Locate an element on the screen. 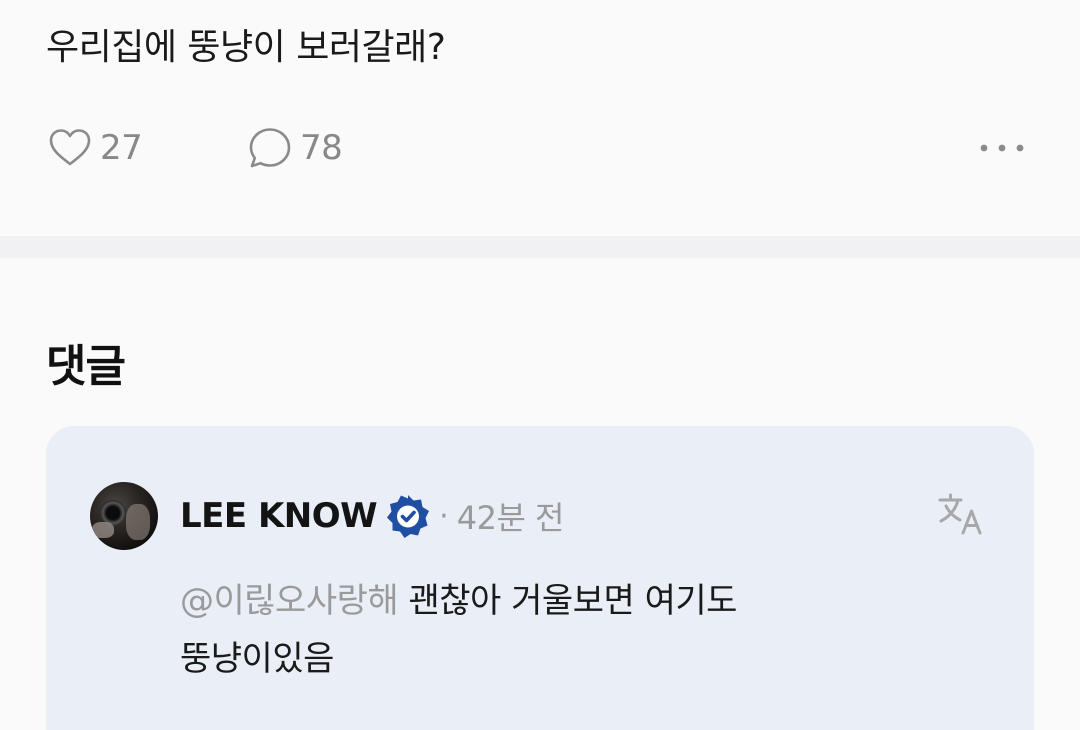  more-horizontal-icon is located at coordinates (1002, 148).